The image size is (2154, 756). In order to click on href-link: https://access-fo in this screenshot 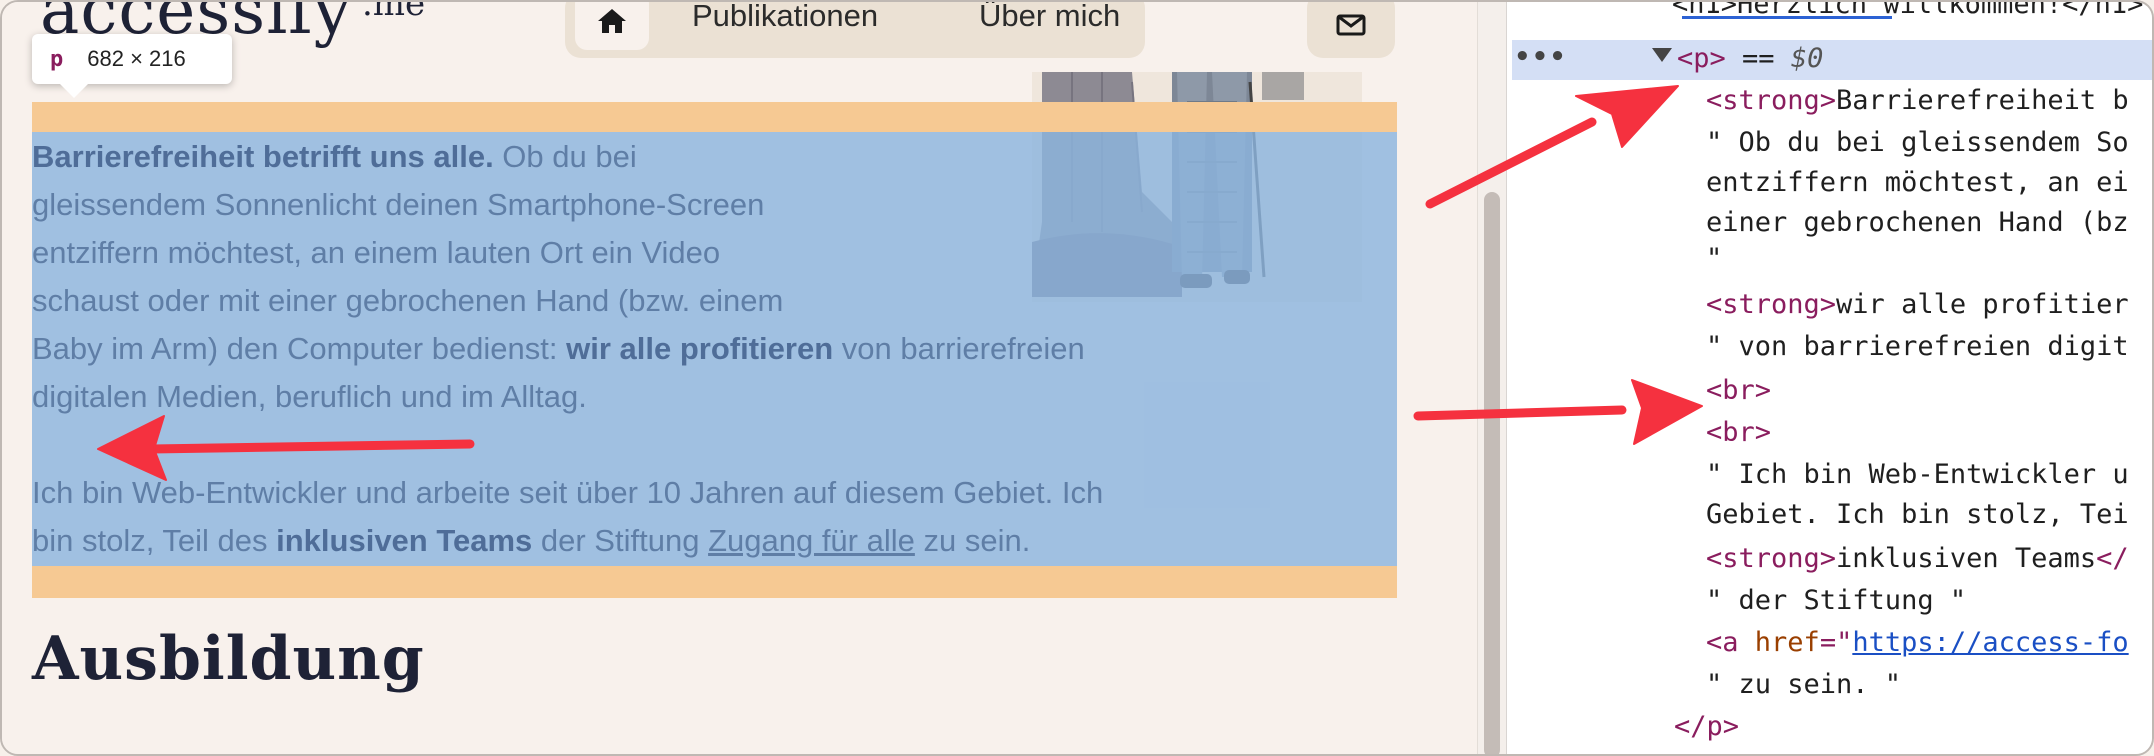, I will do `click(1990, 642)`.